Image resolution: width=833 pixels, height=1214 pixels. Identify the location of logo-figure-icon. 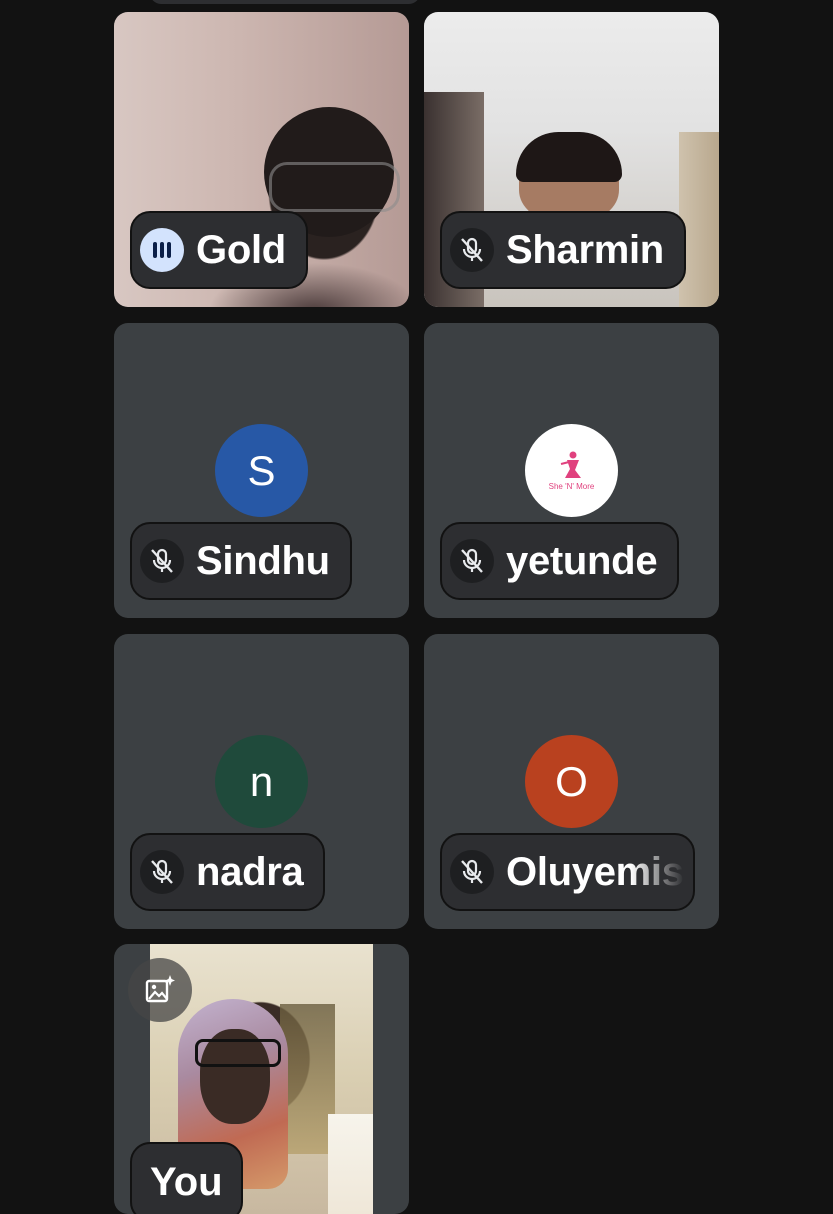
(570, 464).